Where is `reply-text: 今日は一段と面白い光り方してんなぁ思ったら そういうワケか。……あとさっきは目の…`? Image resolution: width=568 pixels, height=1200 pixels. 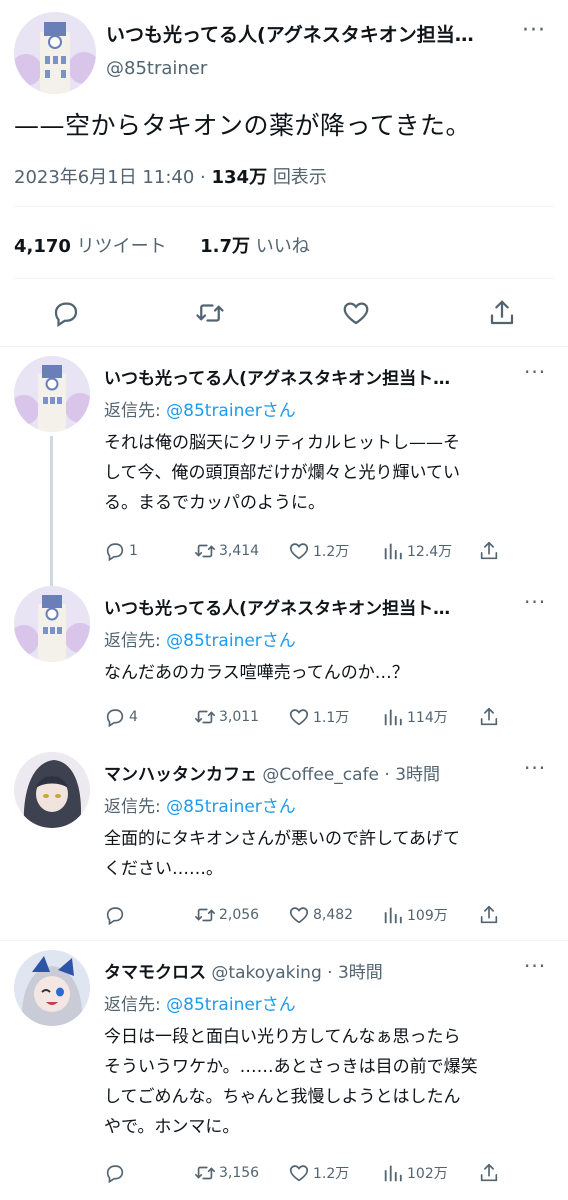
reply-text: 今日は一段と面白い光り方してんなぁ思ったら そういうワケか。……あとさっきは目の… is located at coordinates (291, 1082).